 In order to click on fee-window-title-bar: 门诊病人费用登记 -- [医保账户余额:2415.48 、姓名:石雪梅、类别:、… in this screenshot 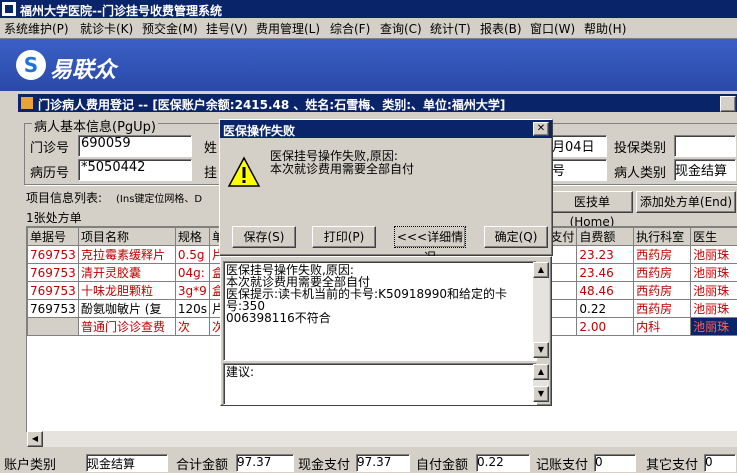, I will do `click(377, 103)`.